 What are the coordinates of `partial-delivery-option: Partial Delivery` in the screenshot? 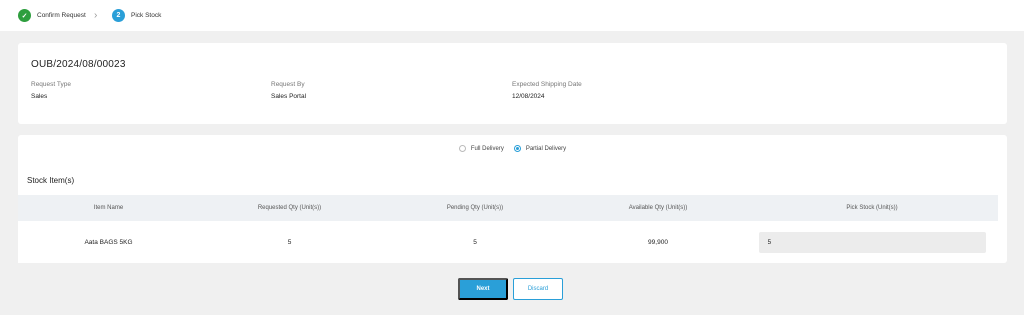 It's located at (540, 148).